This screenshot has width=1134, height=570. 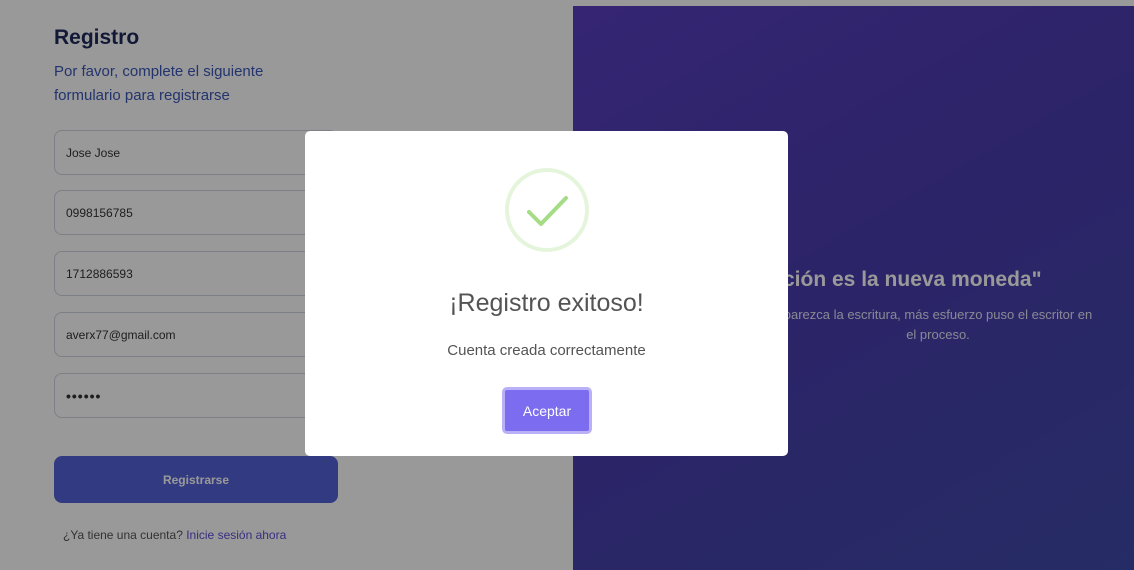 I want to click on check-icon, so click(x=547, y=210).